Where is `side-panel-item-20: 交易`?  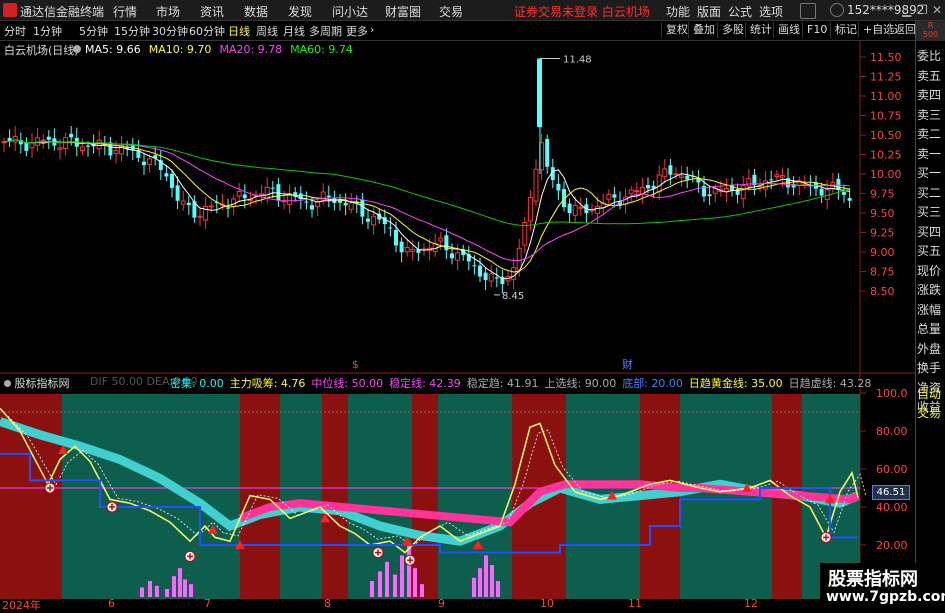 side-panel-item-20: 交易 is located at coordinates (931, 412).